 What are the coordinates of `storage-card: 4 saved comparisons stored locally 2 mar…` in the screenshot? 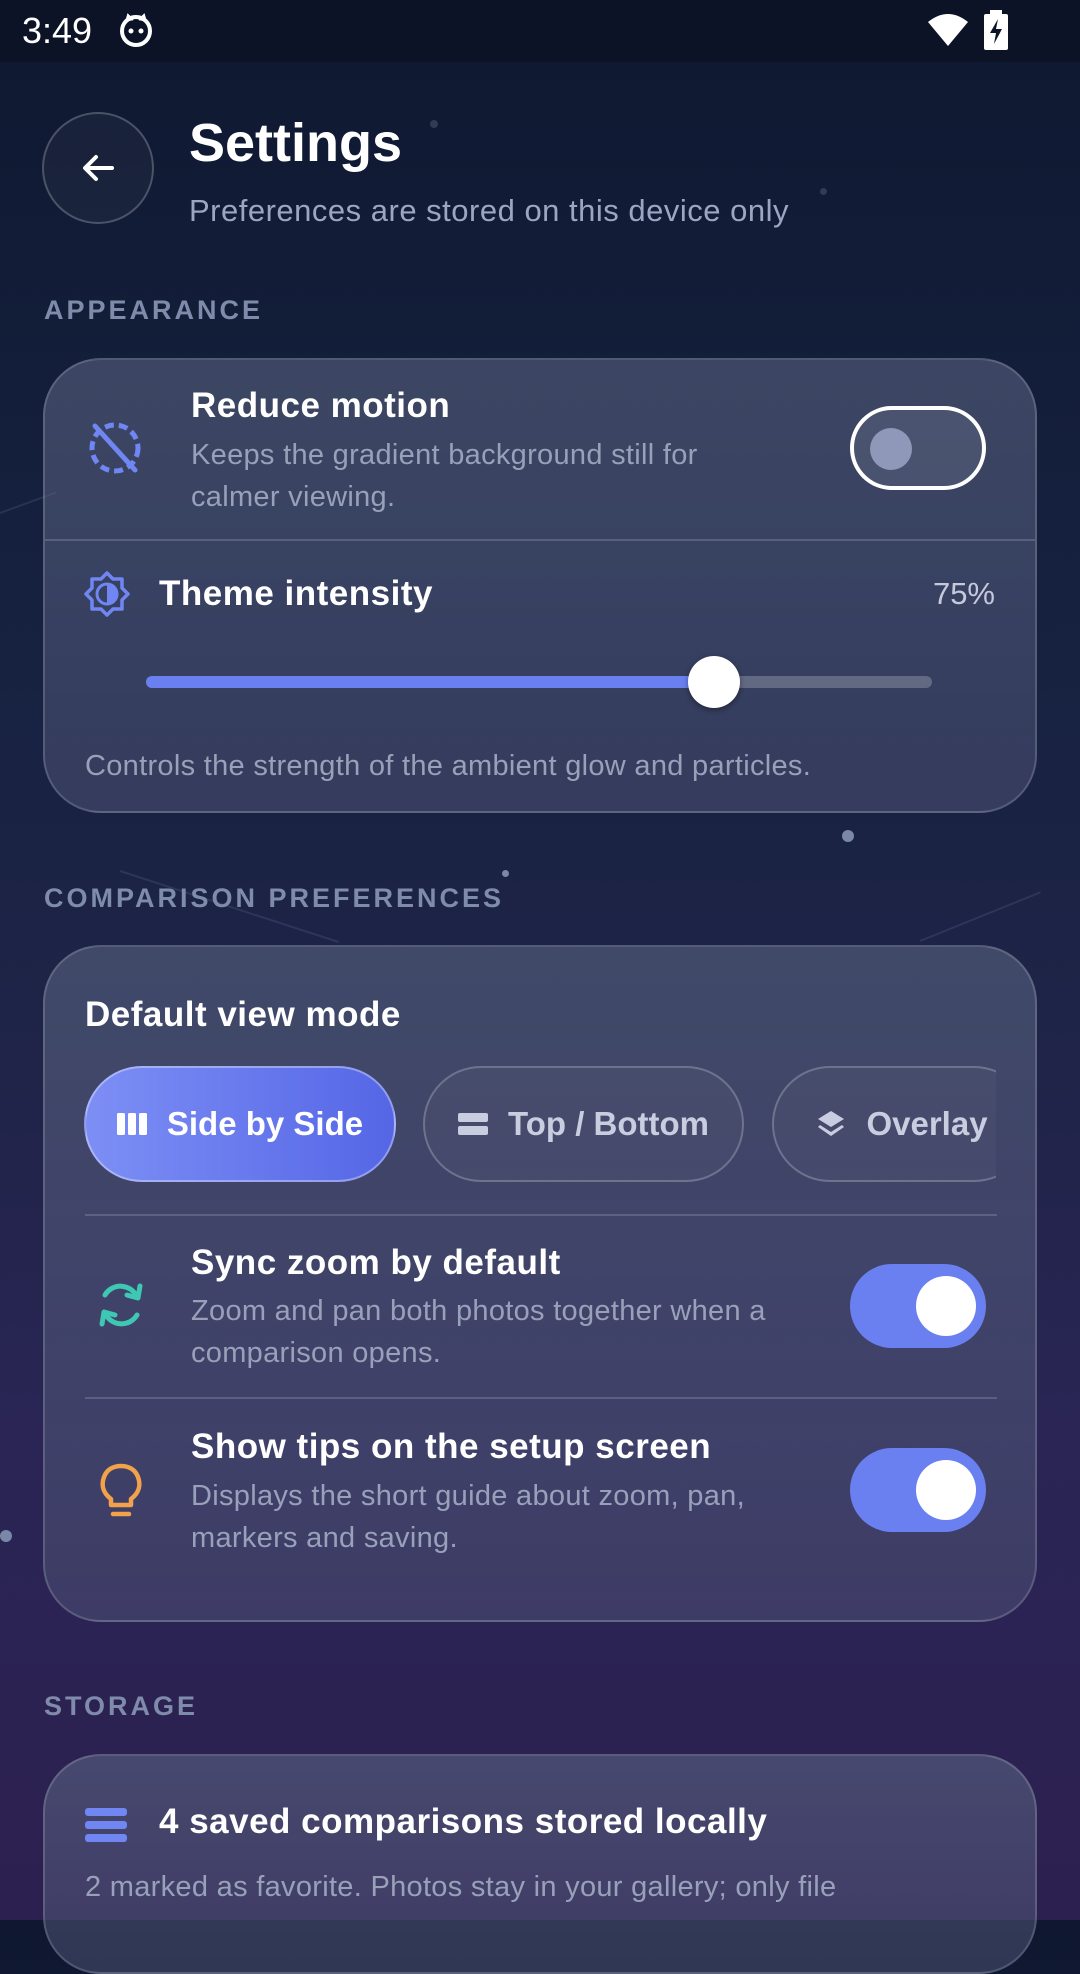 It's located at (540, 1864).